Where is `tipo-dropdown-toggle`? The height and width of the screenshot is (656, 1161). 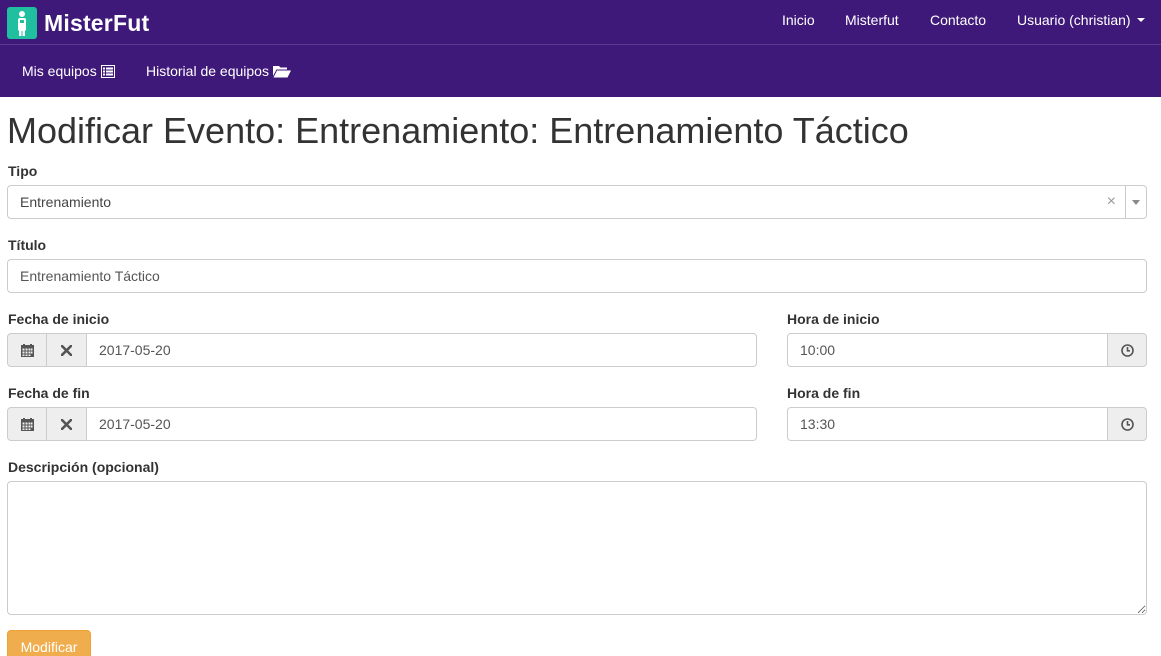 tipo-dropdown-toggle is located at coordinates (1135, 202).